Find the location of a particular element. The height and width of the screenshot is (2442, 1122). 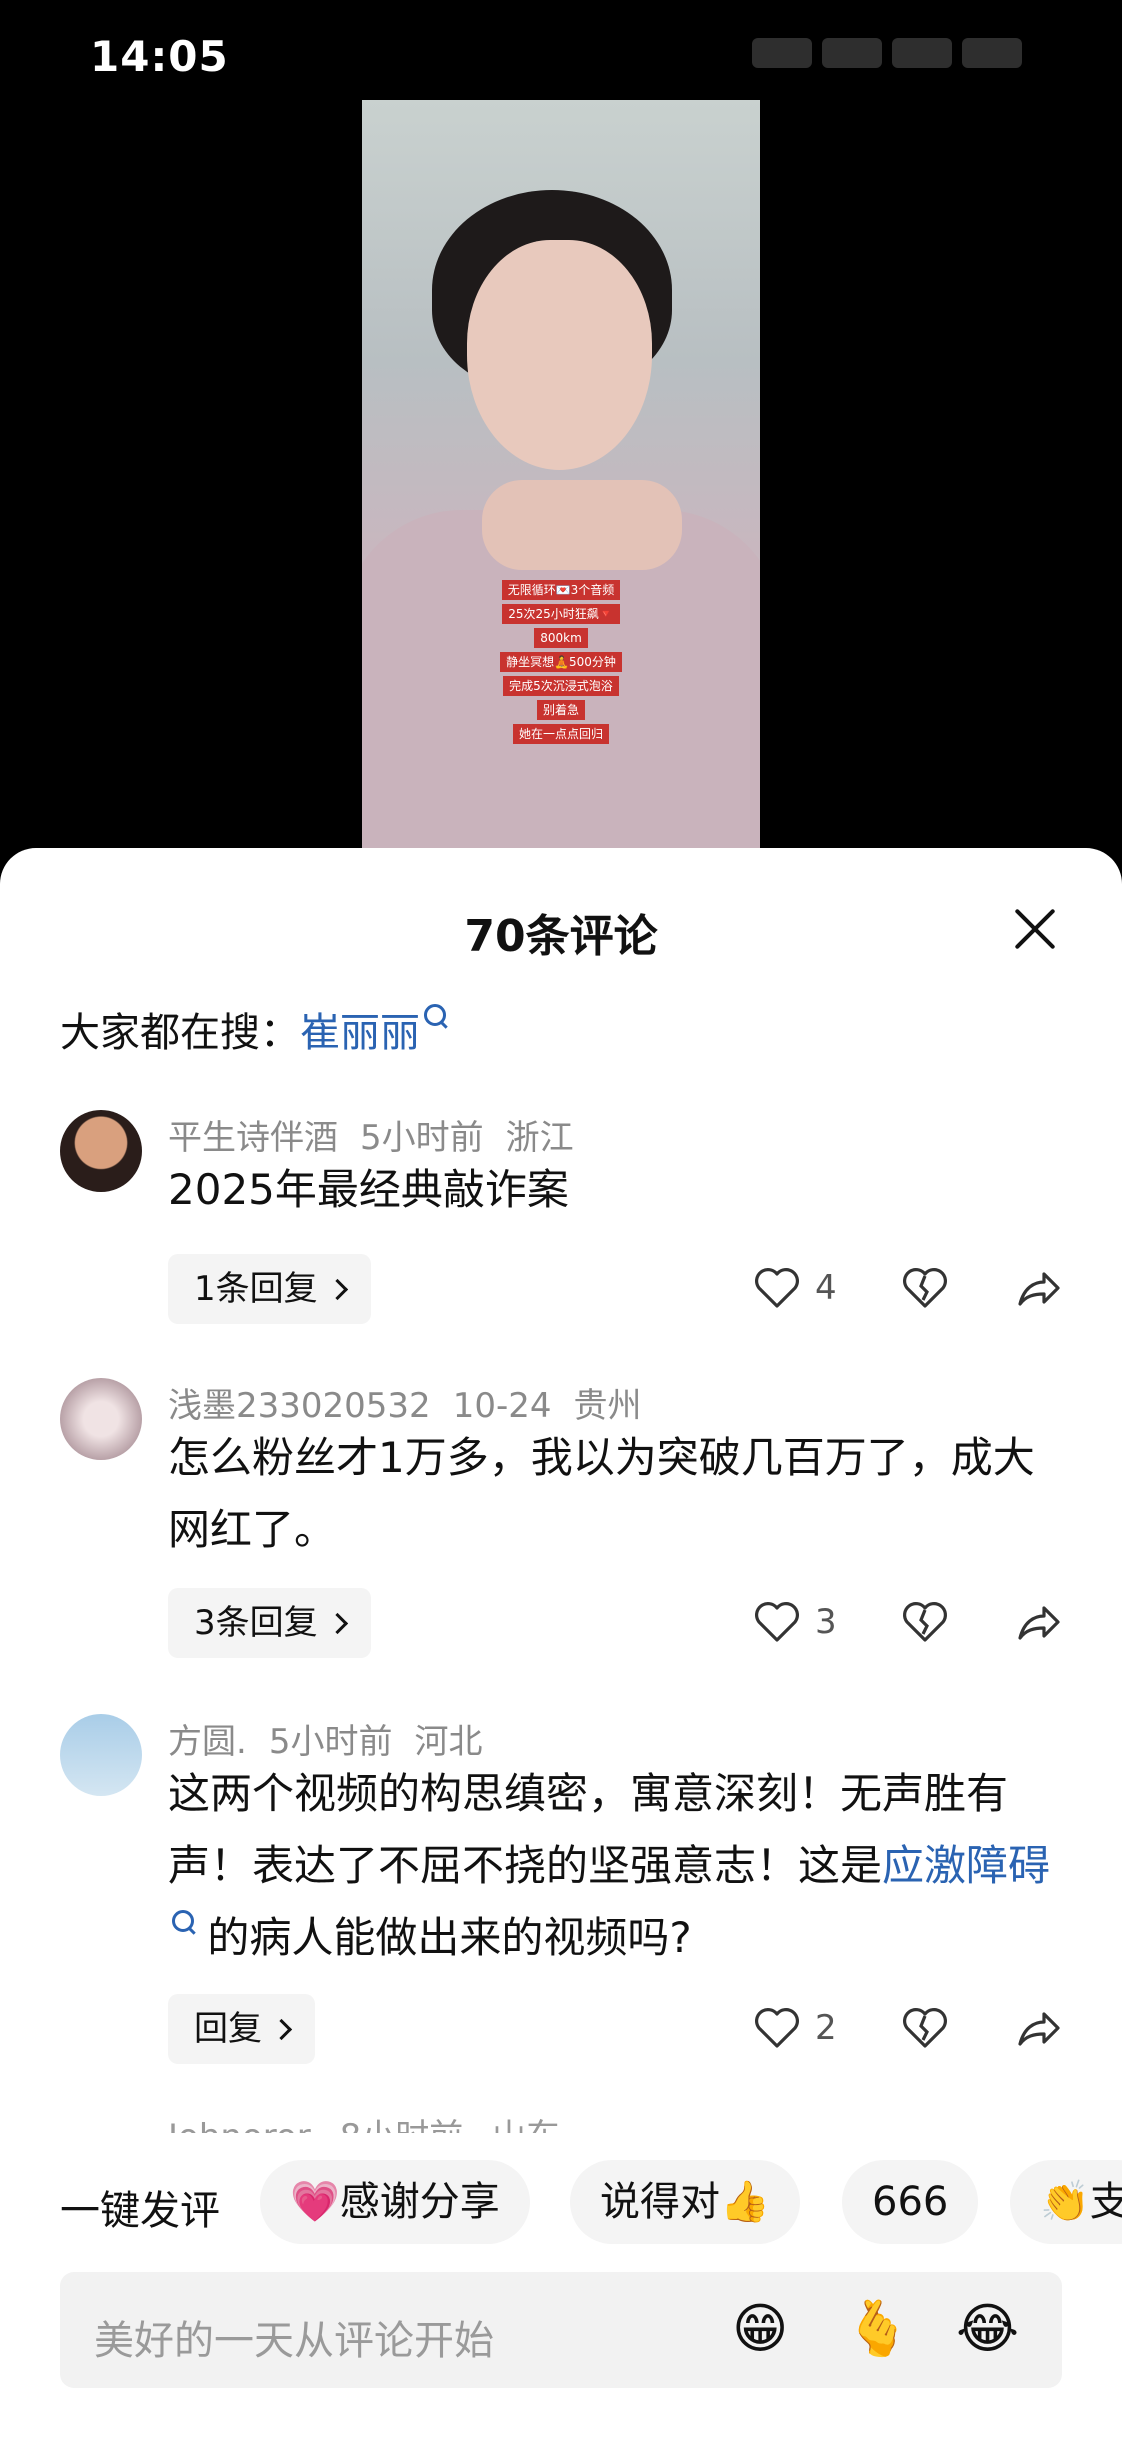

video-caption-line: 静坐冥想🧘500分钟 is located at coordinates (561, 662).